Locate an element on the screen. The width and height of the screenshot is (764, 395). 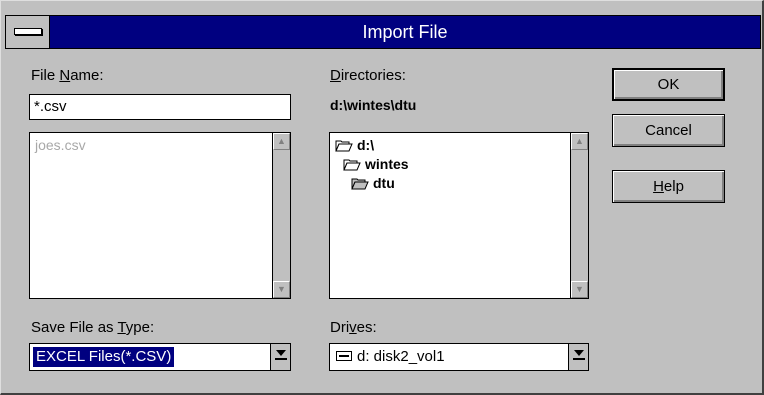
drives-label: Drives: is located at coordinates (353, 327).